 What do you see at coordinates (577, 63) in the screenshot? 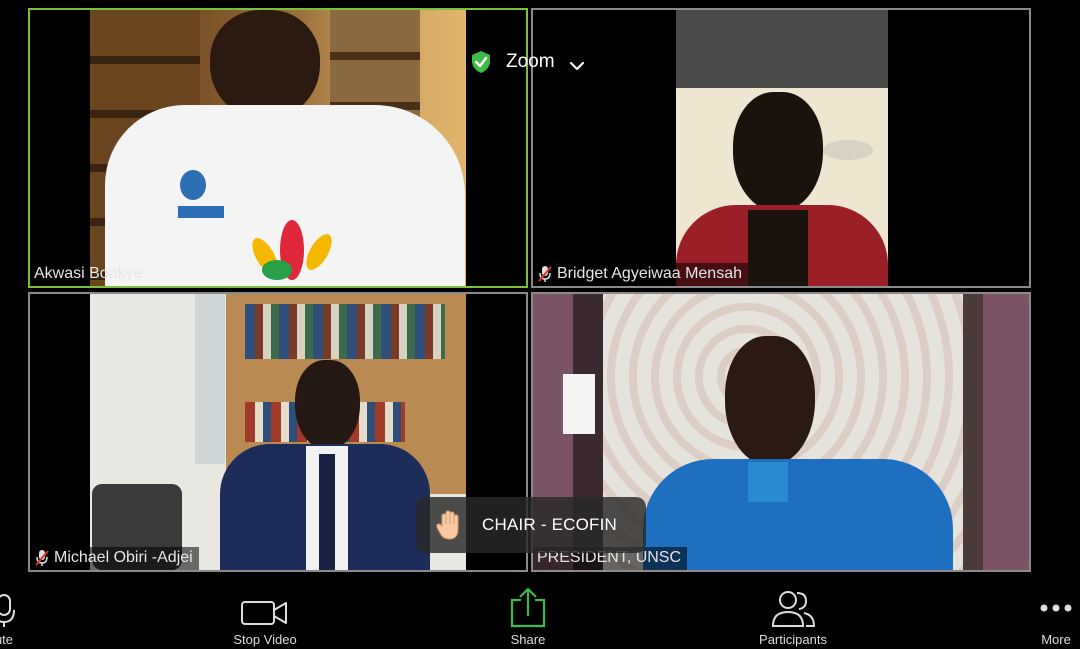
I see `chevron-down-icon` at bounding box center [577, 63].